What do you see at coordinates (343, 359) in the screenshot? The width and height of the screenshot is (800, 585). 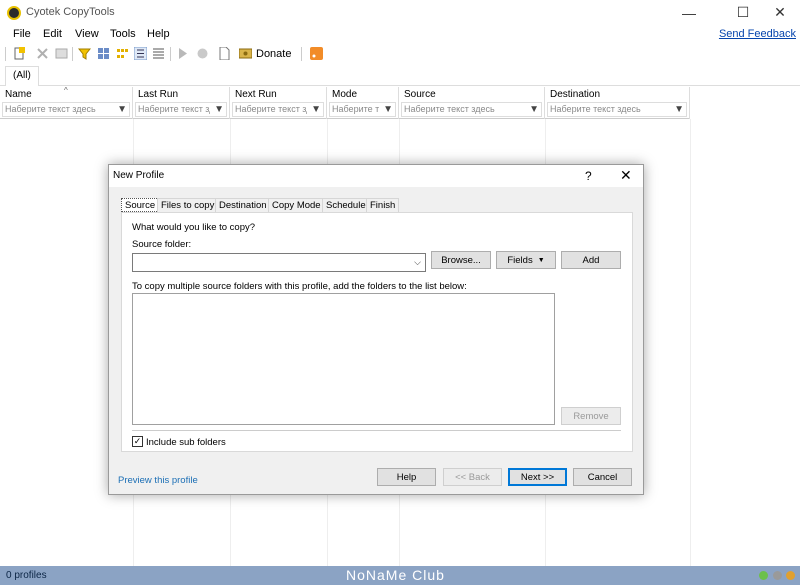 I see `source-folders-list` at bounding box center [343, 359].